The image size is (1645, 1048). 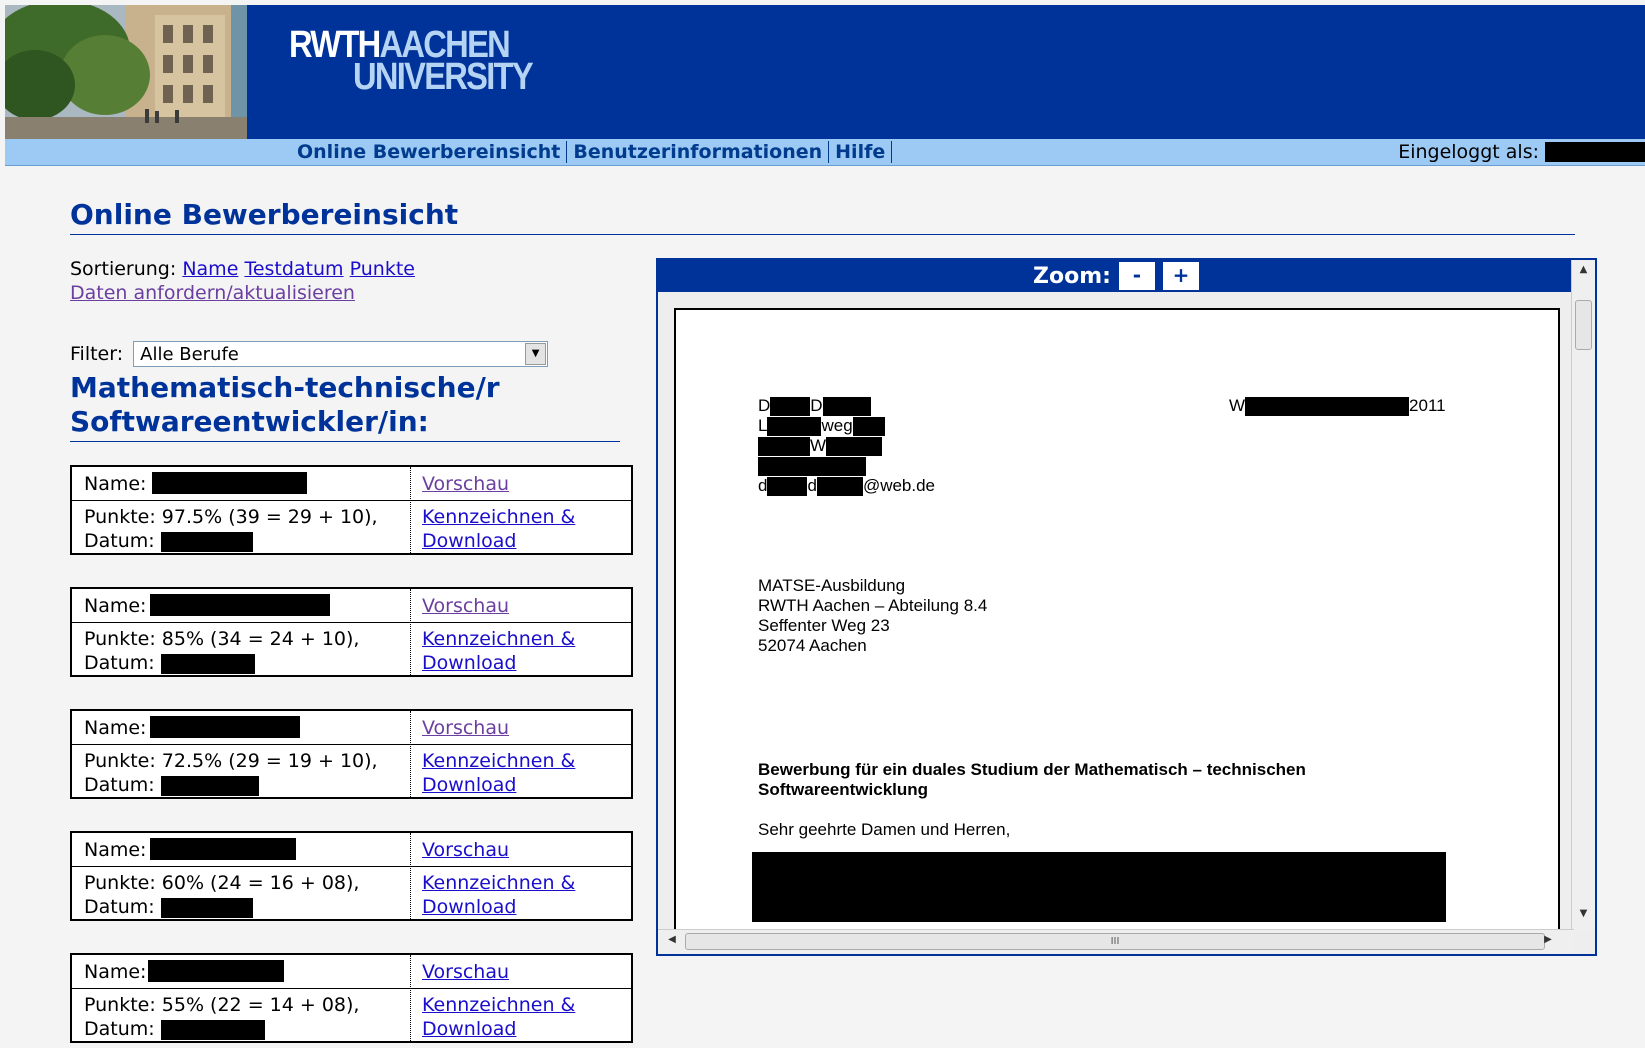 I want to click on points-text: Punkte: 72.5% (29 = 19 + 10),, so click(x=231, y=761).